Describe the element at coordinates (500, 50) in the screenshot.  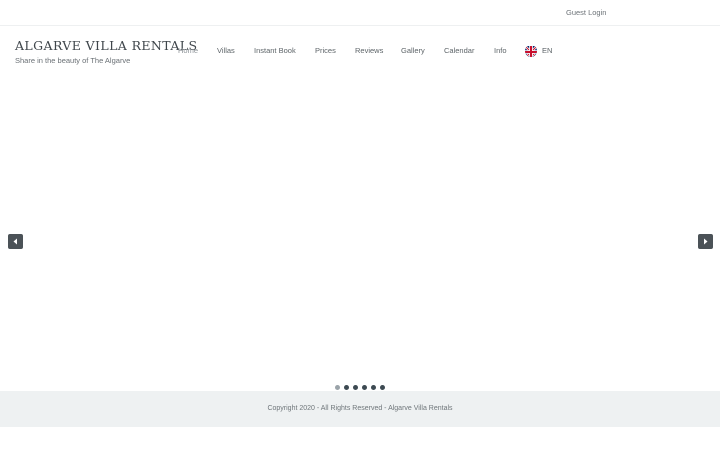
I see `nav-item-info: Info` at that location.